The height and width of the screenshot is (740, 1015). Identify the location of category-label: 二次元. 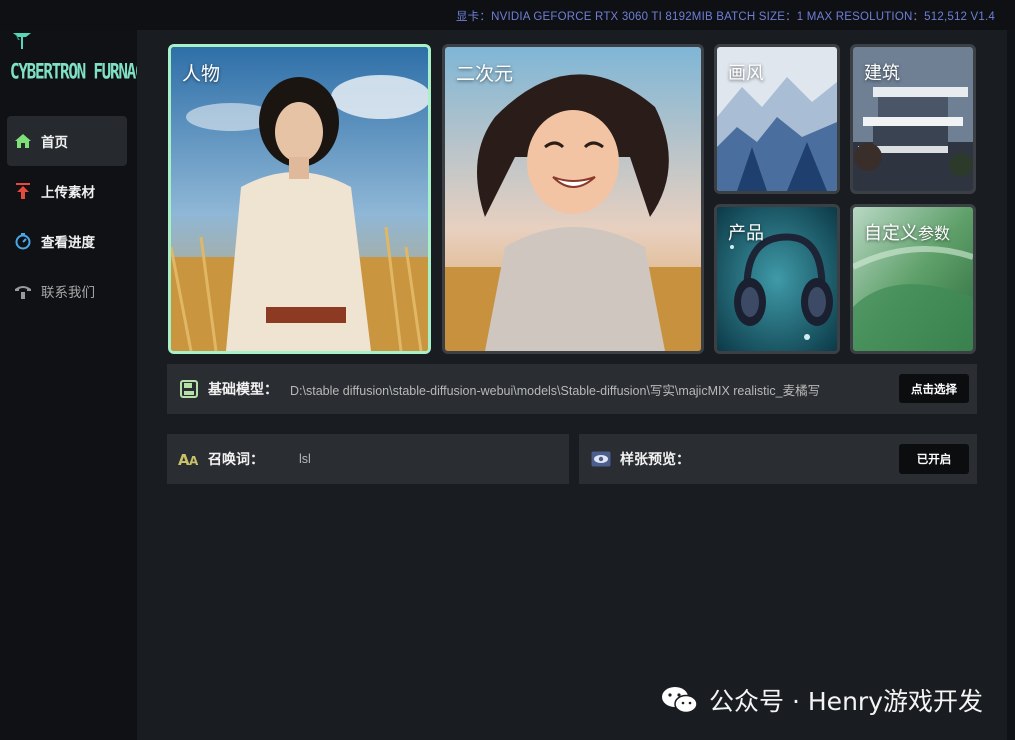
(485, 74).